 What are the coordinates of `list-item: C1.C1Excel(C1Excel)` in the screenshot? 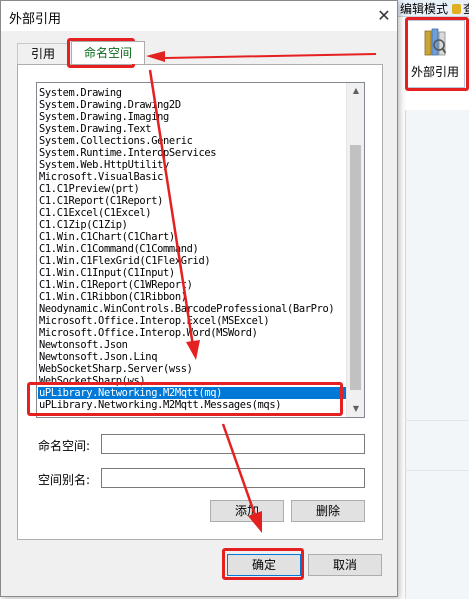 It's located at (95, 213).